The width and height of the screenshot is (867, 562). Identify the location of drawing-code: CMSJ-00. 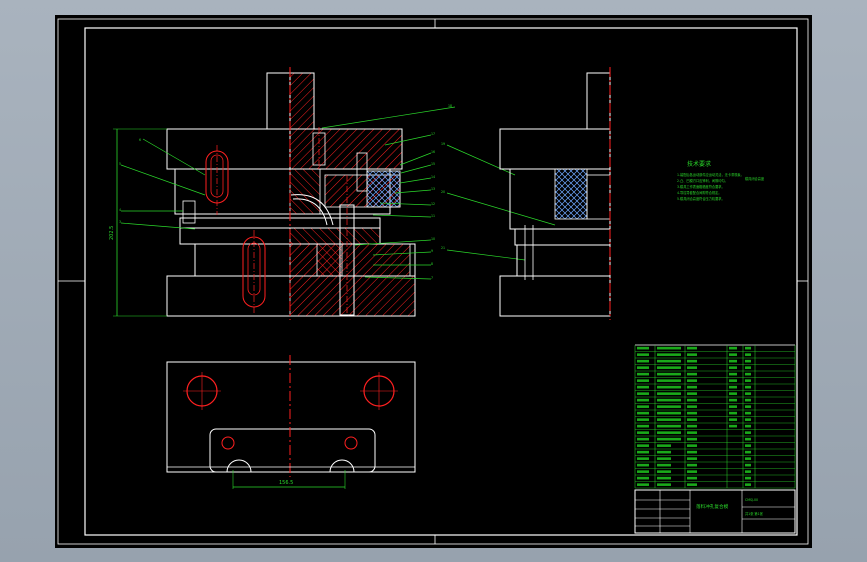
(751, 500).